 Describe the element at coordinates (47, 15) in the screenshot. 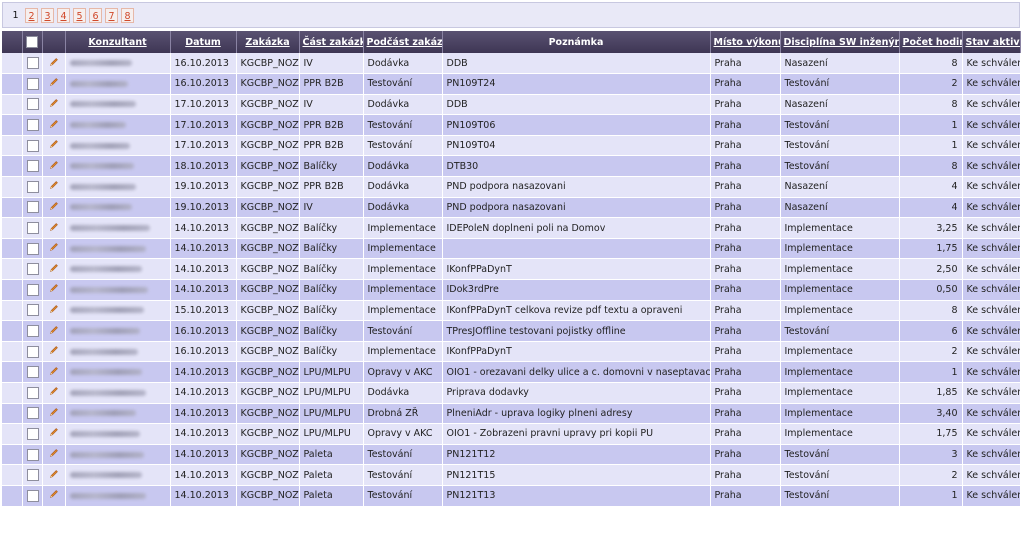

I see `page-link-3: 3` at that location.